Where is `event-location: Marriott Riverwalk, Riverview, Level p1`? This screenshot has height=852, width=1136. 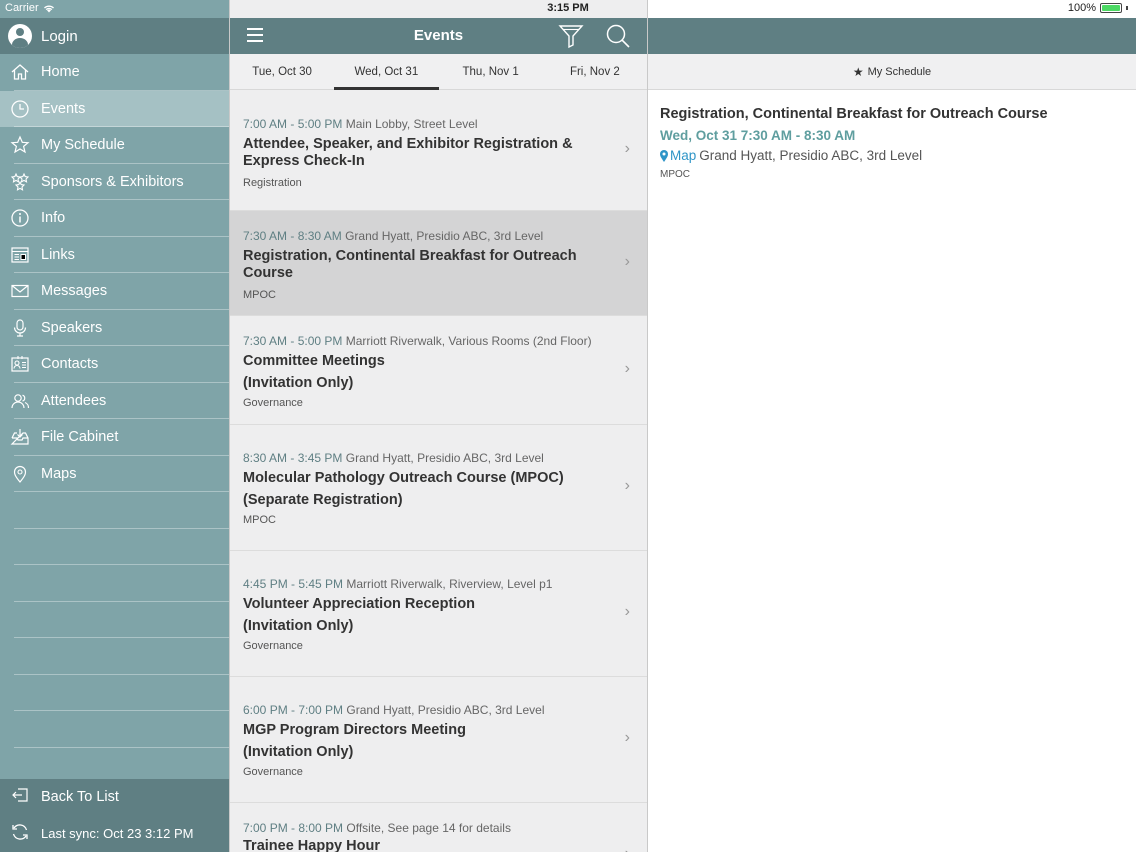
event-location: Marriott Riverwalk, Riverview, Level p1 is located at coordinates (449, 584).